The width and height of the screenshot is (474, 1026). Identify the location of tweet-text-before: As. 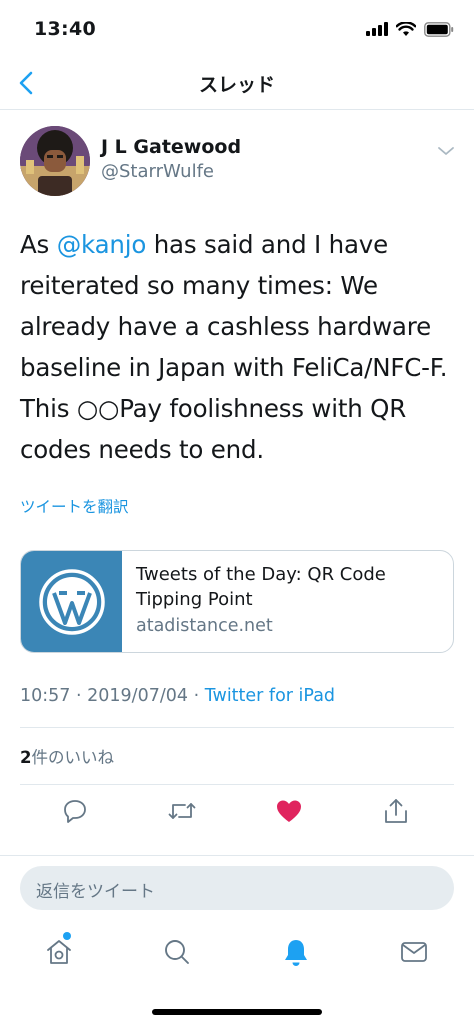
(38, 244).